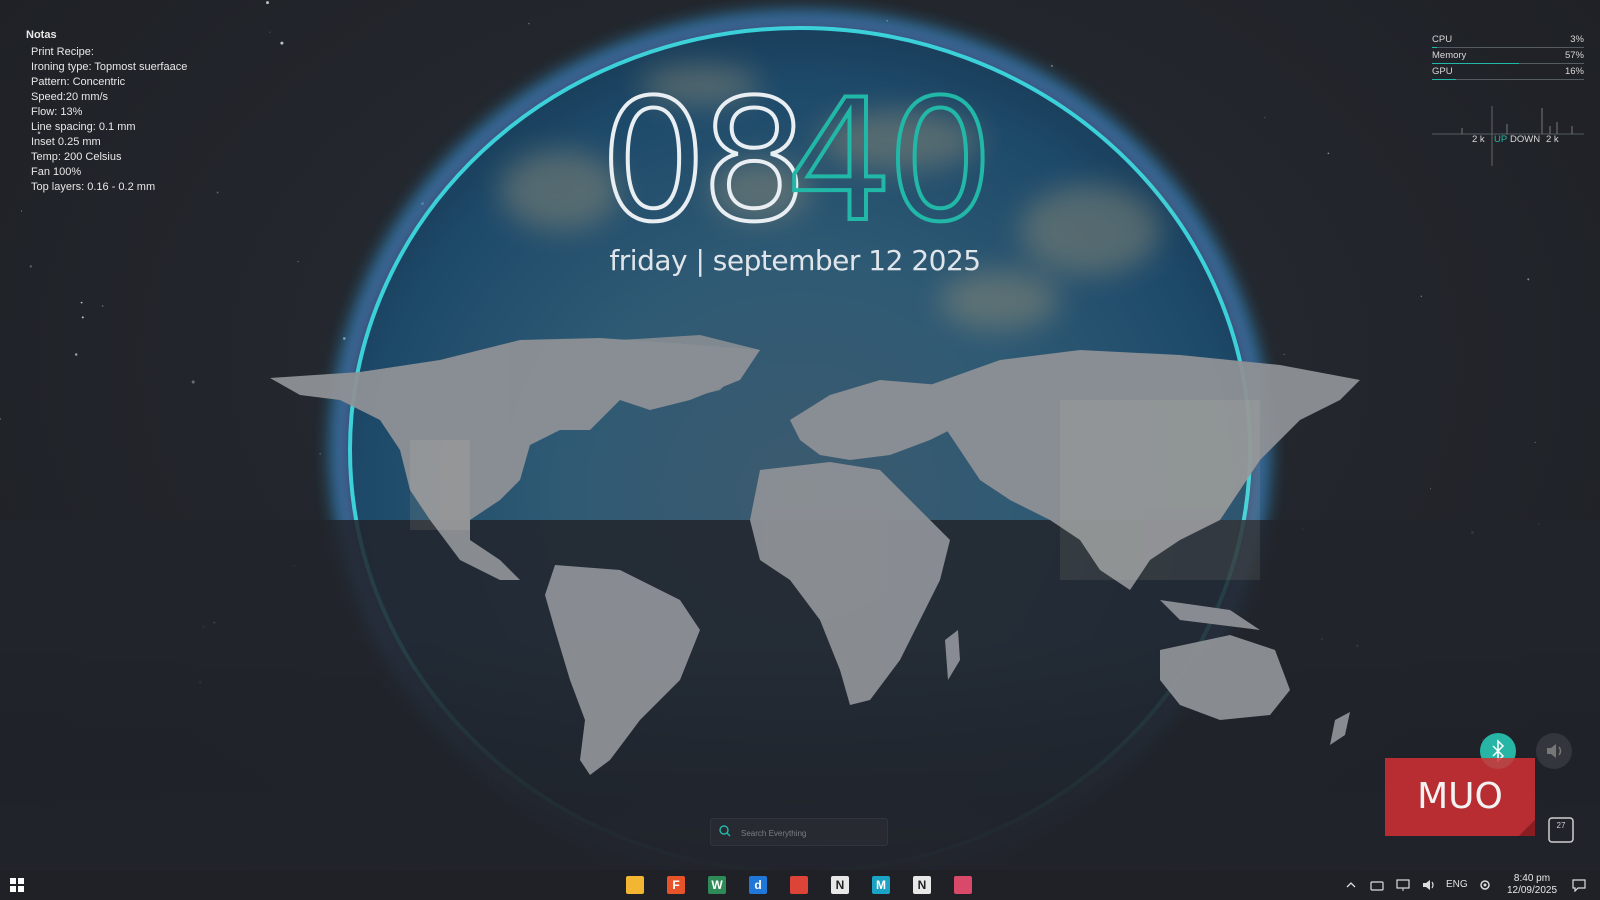 The width and height of the screenshot is (1600, 900). I want to click on notes-line: Speed:20 mm/s, so click(70, 97).